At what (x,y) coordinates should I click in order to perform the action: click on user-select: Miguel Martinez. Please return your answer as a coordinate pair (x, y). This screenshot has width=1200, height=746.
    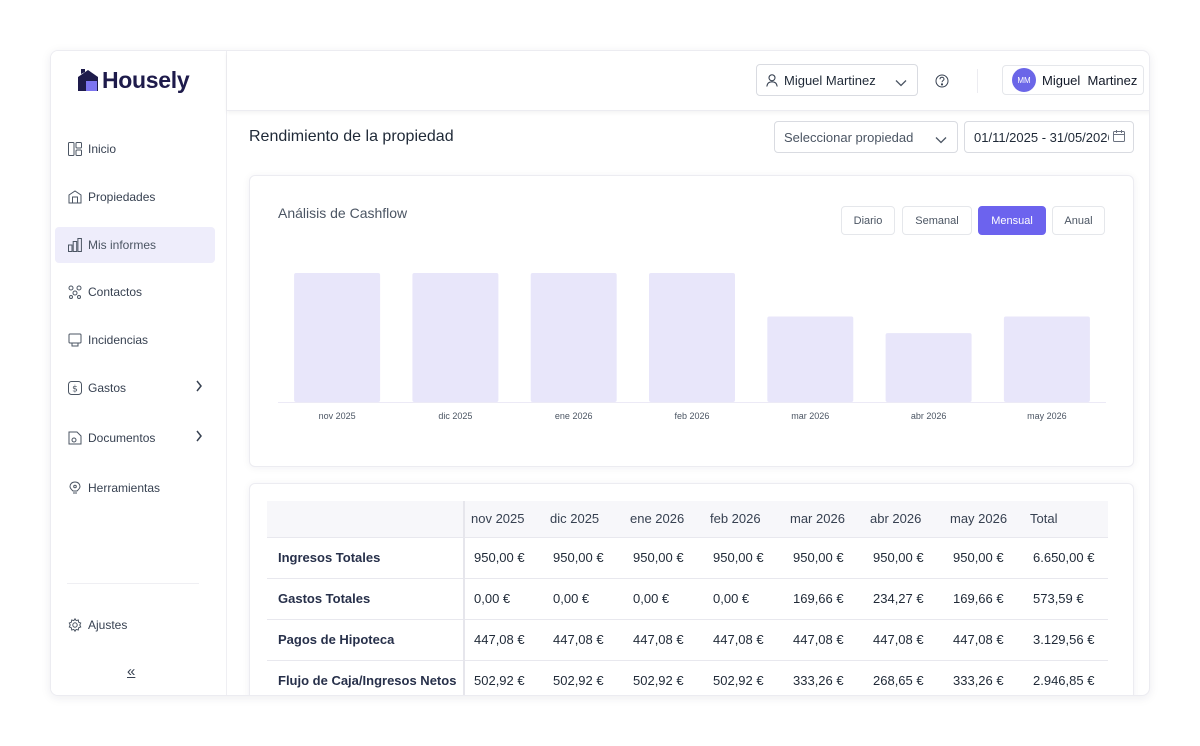
    Looking at the image, I should click on (837, 80).